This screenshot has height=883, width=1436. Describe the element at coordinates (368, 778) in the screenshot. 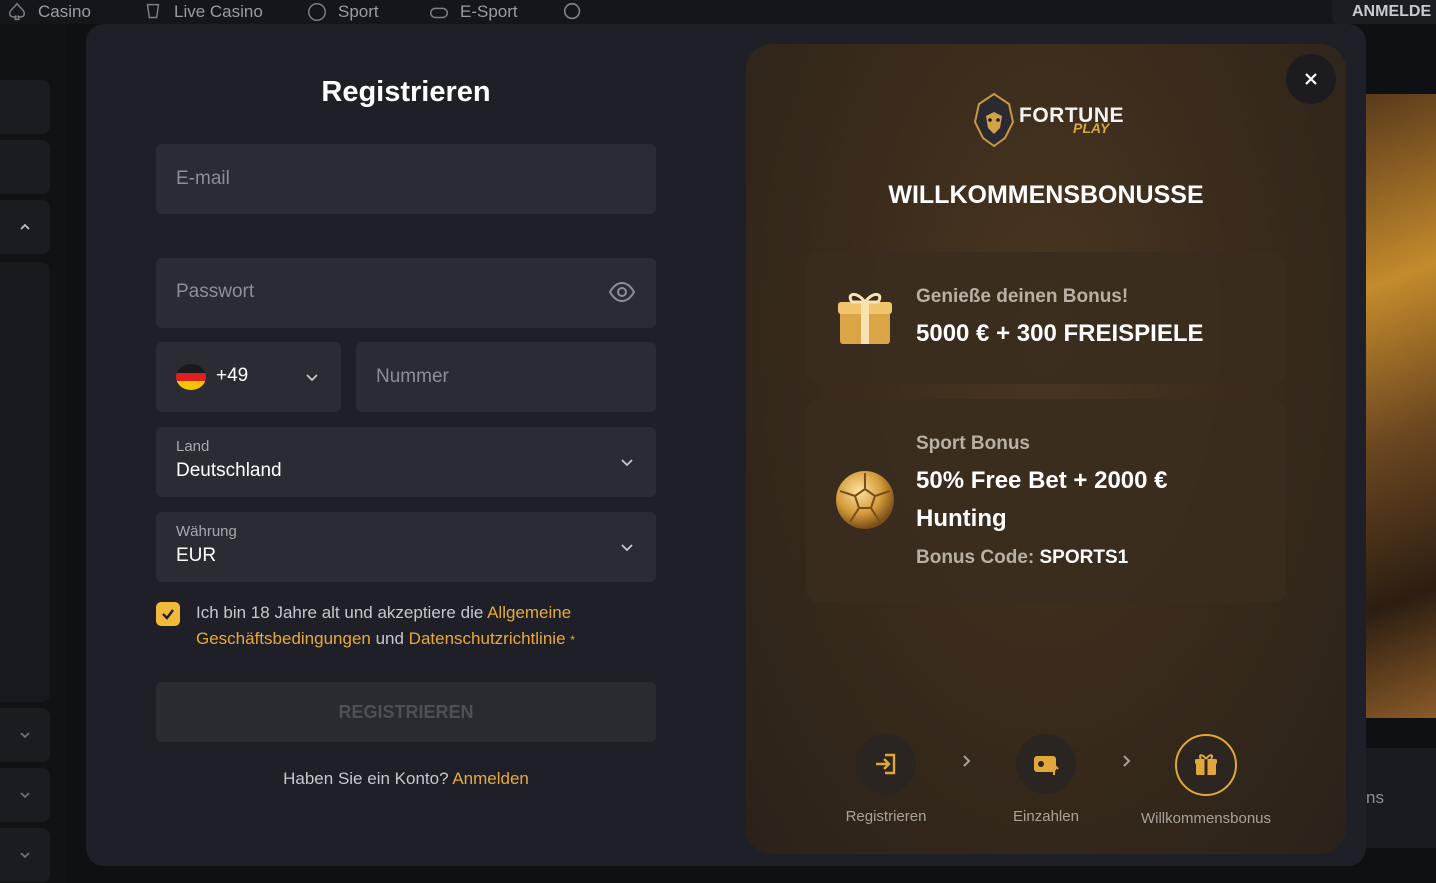

I see `have-account-text: Haben Sie ein Konto?` at that location.